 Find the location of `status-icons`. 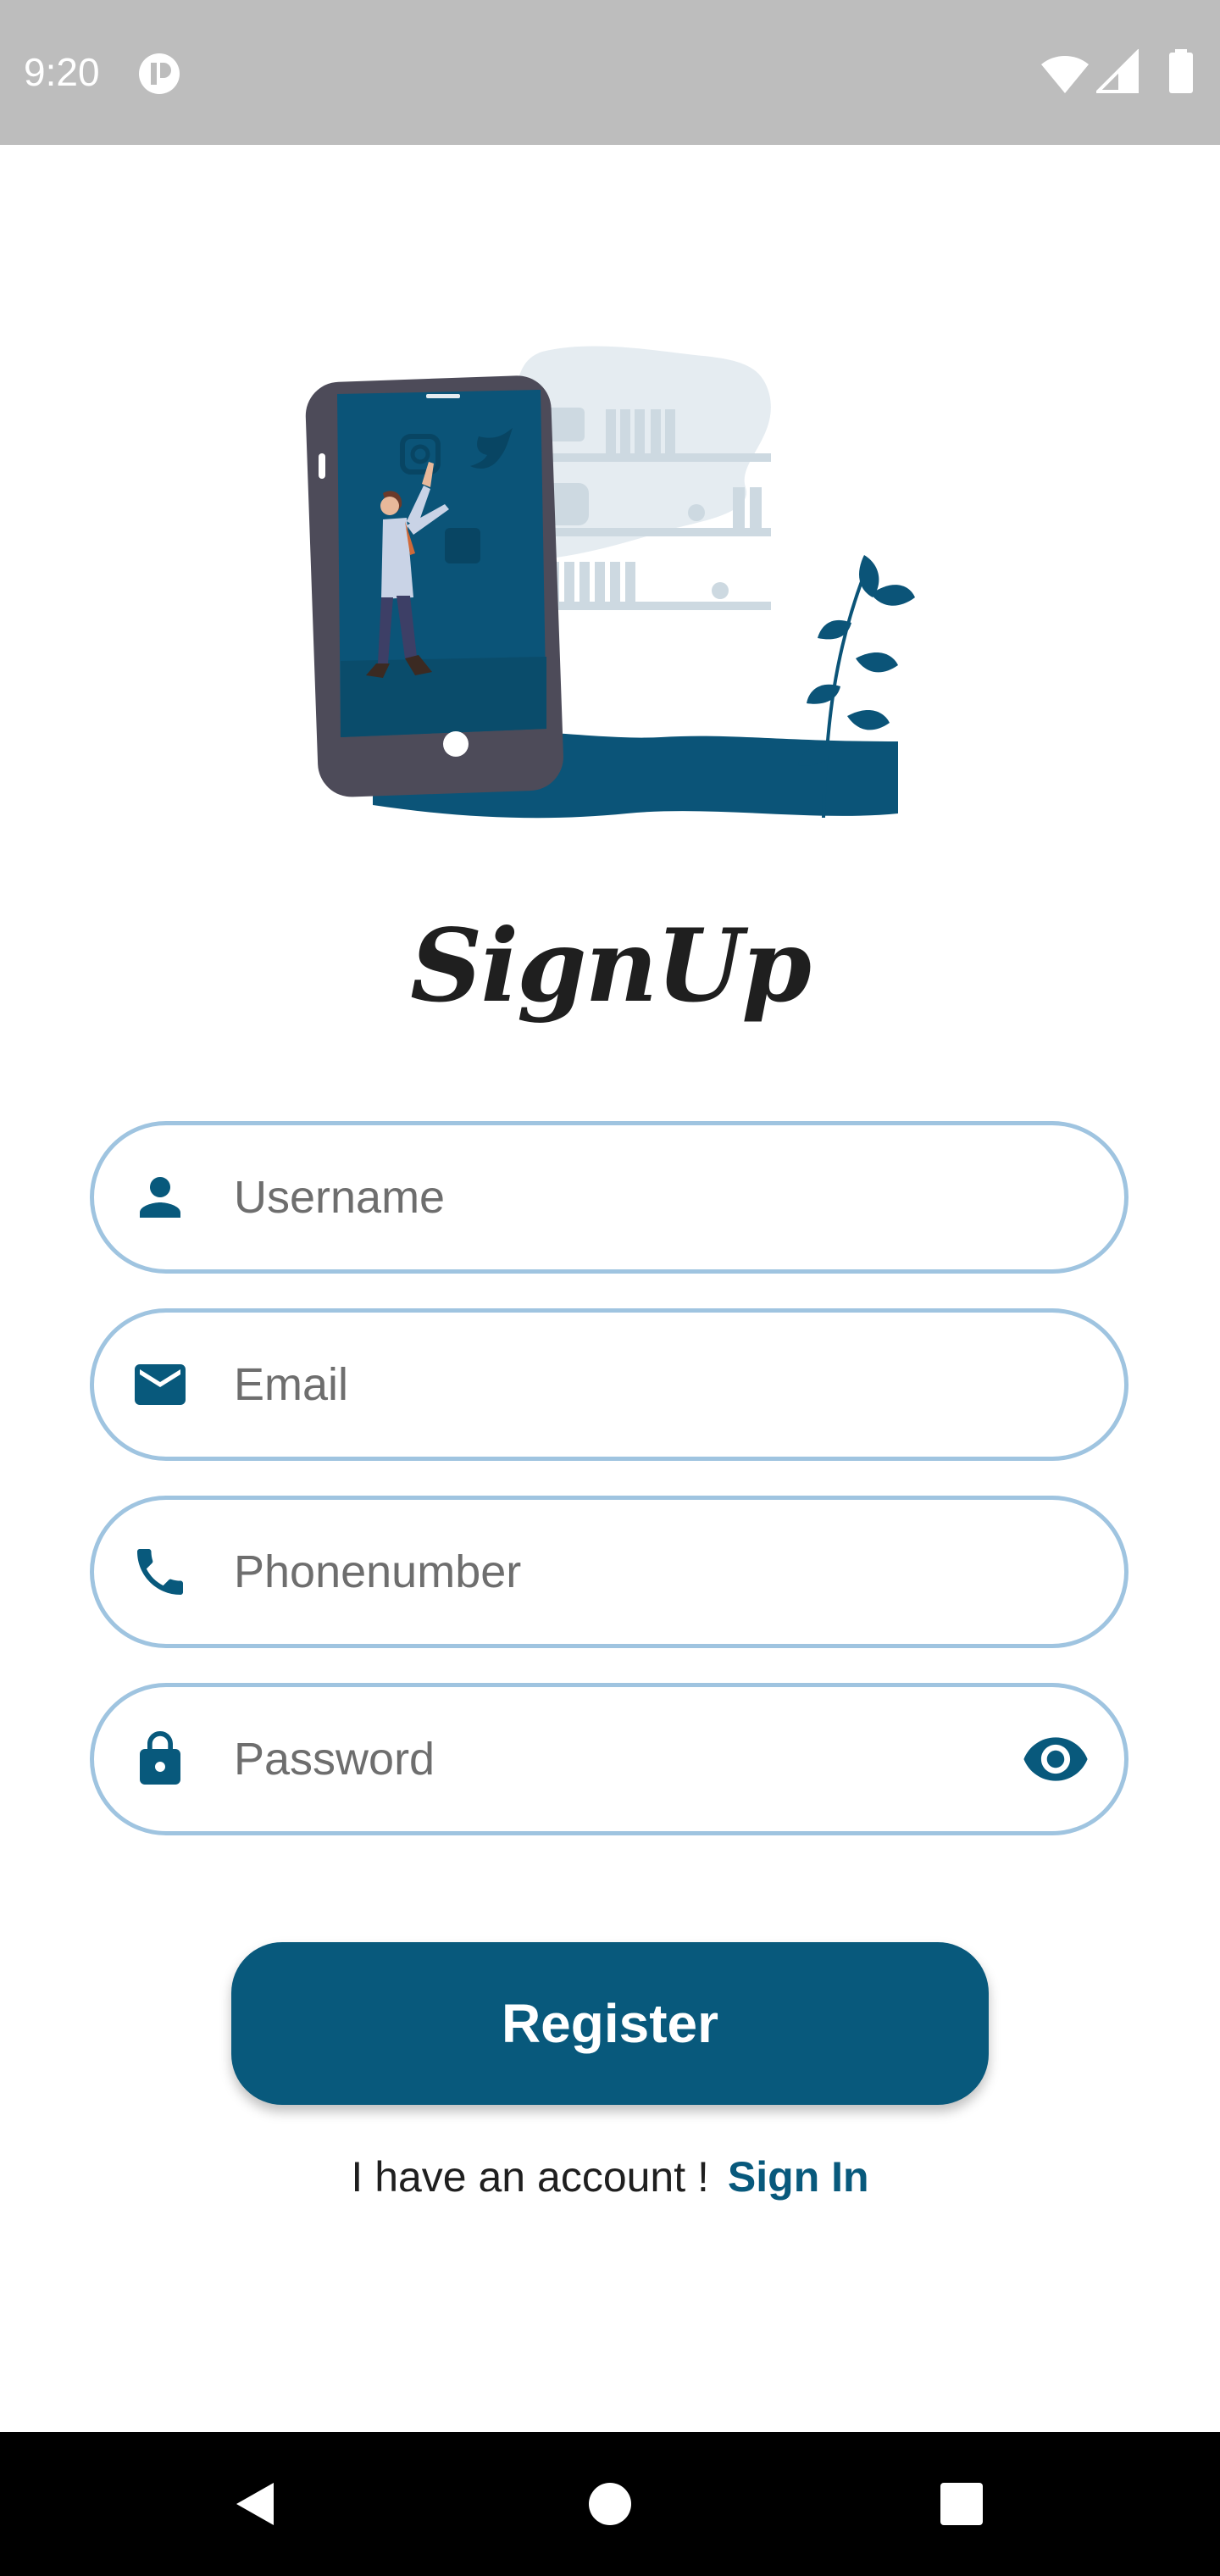

status-icons is located at coordinates (1120, 72).